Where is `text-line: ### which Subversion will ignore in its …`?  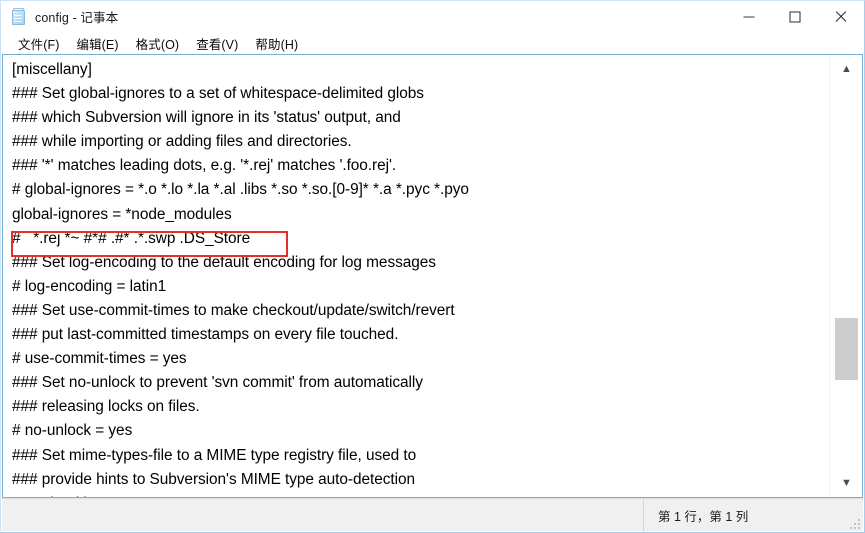 text-line: ### which Subversion will ignore in its … is located at coordinates (206, 118).